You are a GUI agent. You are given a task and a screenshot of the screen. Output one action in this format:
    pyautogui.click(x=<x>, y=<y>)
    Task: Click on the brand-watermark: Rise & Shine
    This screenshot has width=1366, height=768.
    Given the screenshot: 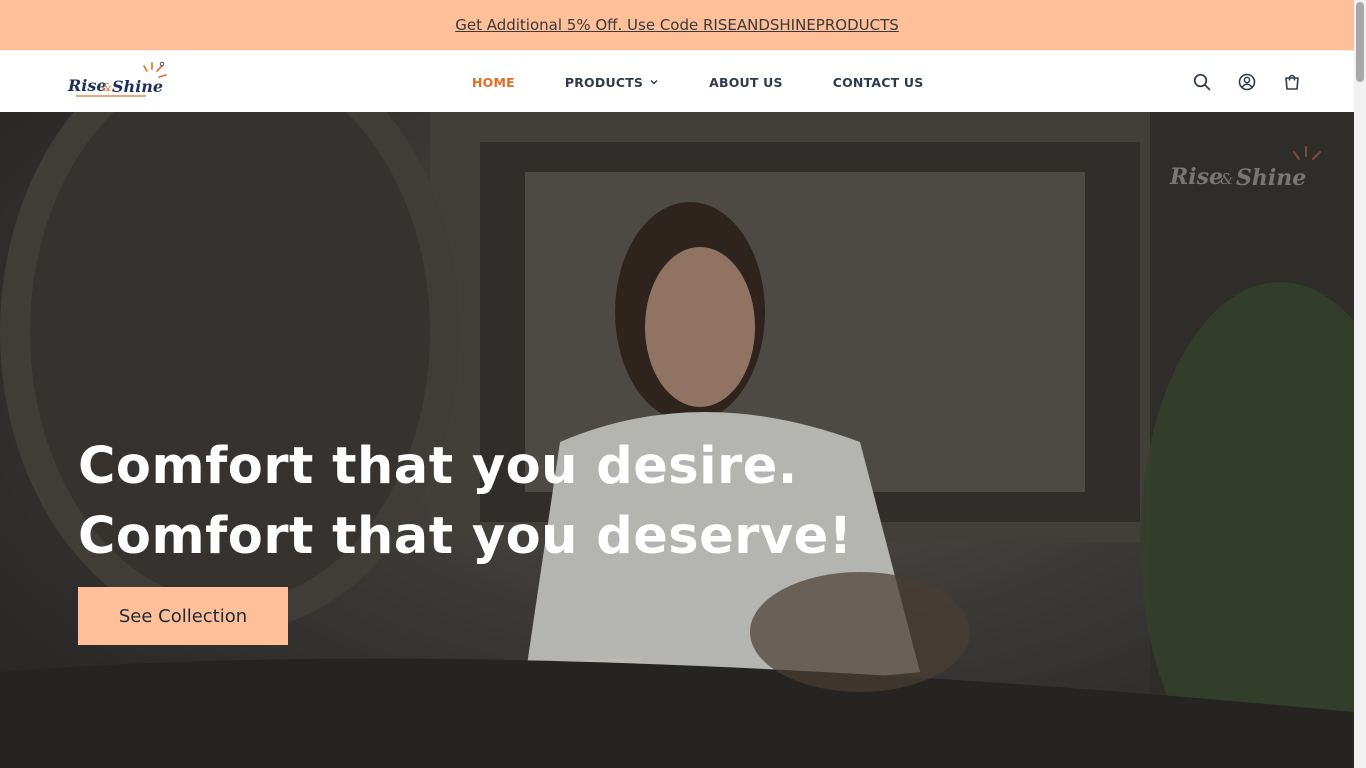 What is the action you would take?
    pyautogui.click(x=1245, y=168)
    